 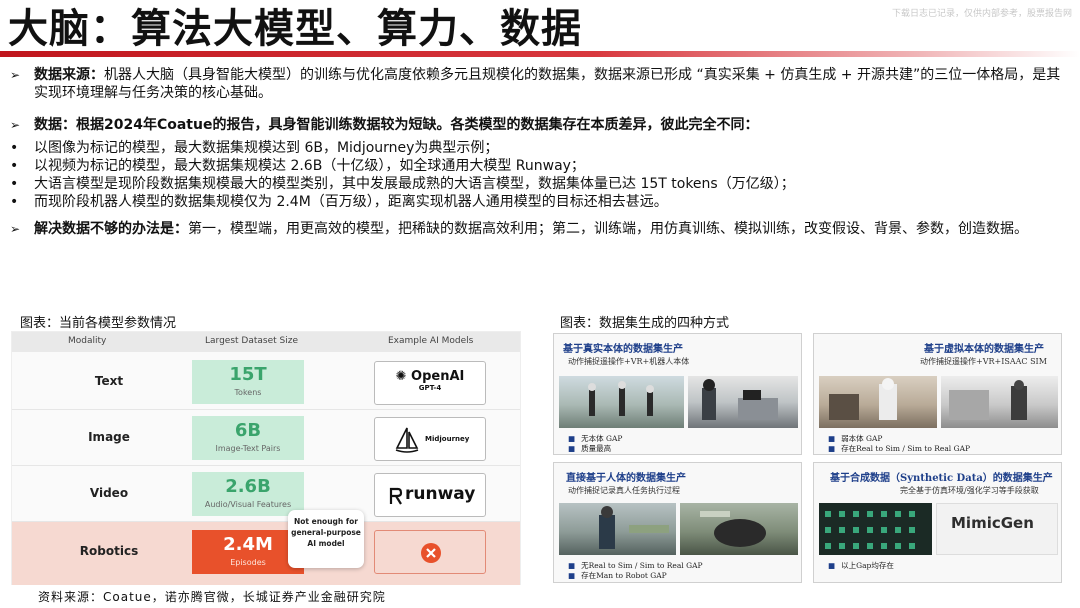 What do you see at coordinates (862, 438) in the screenshot?
I see `panel-note-text: 弱本体 GAP` at bounding box center [862, 438].